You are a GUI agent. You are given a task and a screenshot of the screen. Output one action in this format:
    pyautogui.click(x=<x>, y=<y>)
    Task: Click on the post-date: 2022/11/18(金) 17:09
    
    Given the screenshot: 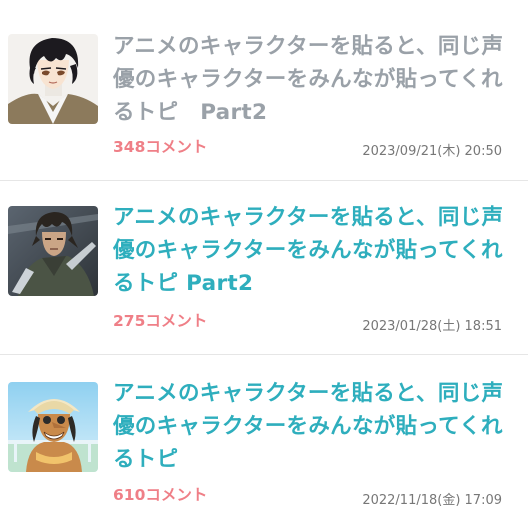 What is the action you would take?
    pyautogui.click(x=432, y=500)
    